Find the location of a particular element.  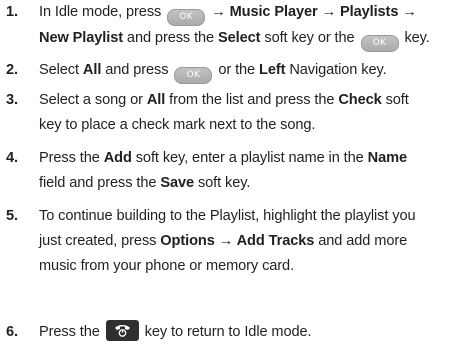

text-run: key. is located at coordinates (415, 38).